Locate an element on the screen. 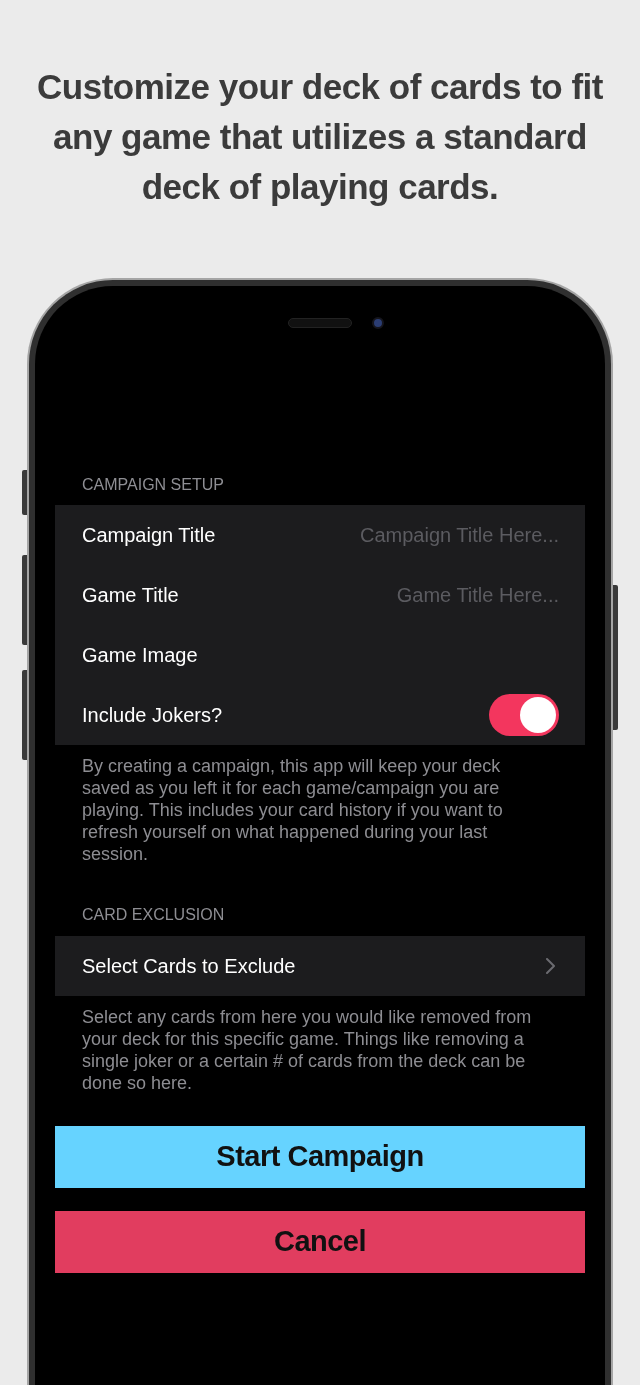 This screenshot has width=640, height=1385. field-label: Campaign Title is located at coordinates (149, 535).